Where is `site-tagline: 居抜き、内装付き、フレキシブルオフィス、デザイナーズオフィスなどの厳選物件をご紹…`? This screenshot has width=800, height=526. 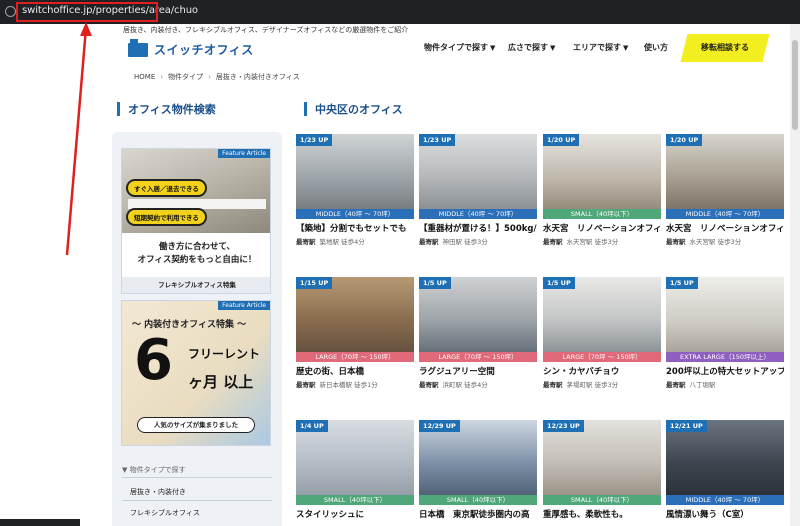 site-tagline: 居抜き、内装付き、フレキシブルオフィス、デザイナーズオフィスなどの厳選物件をご紹… is located at coordinates (266, 30).